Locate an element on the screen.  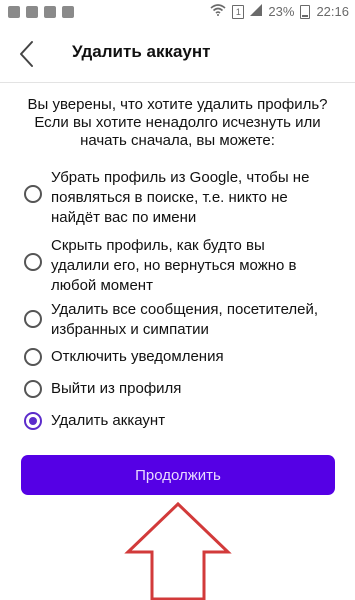
signal-icon is located at coordinates (256, 11).